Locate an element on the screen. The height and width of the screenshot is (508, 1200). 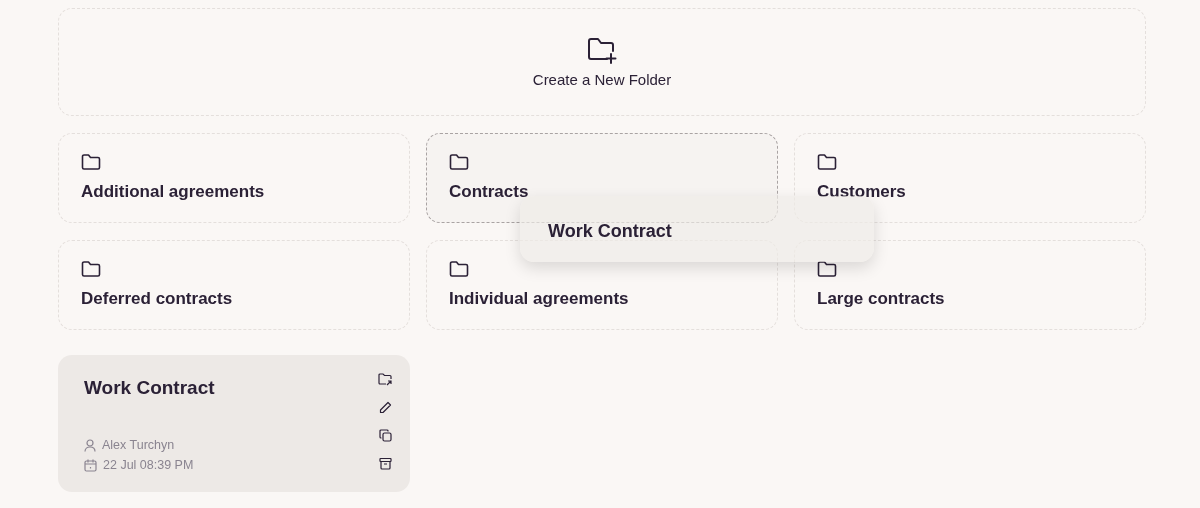
folder-name: Contracts is located at coordinates (489, 192).